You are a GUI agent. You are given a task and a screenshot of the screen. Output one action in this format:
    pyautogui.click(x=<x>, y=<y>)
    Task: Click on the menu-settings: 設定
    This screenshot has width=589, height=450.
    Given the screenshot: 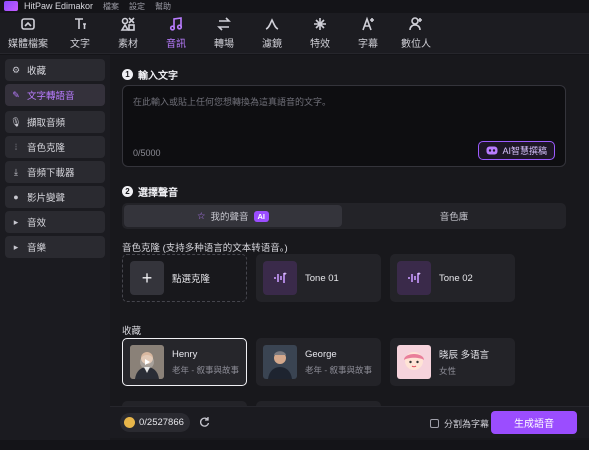 What is the action you would take?
    pyautogui.click(x=137, y=6)
    